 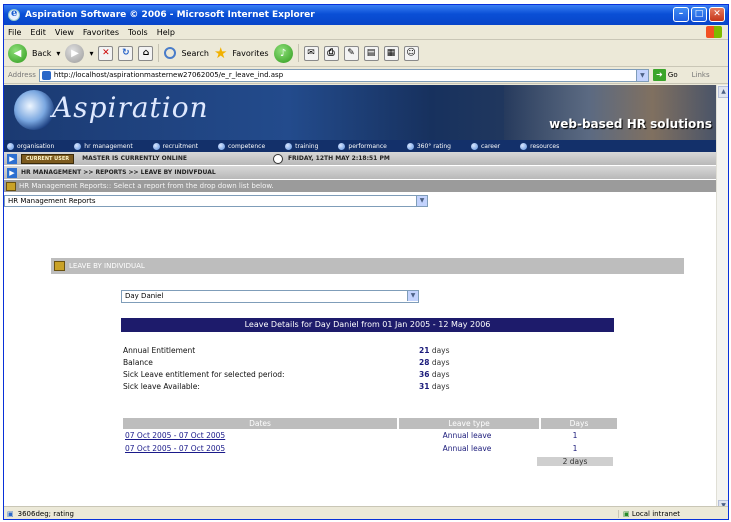 What do you see at coordinates (575, 435) in the screenshot?
I see `leave-days-cell: 1` at bounding box center [575, 435].